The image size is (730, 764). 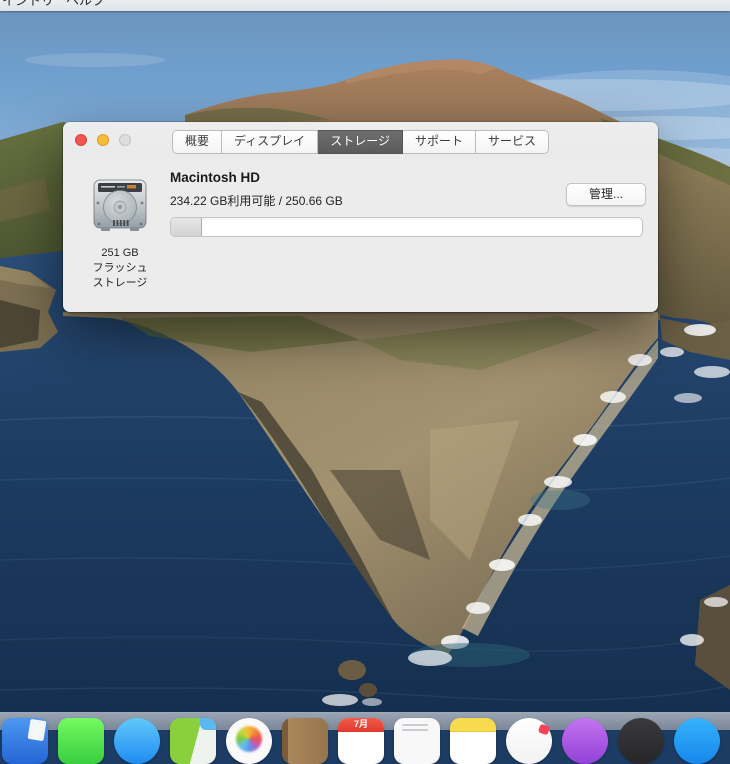 What do you see at coordinates (120, 283) in the screenshot?
I see `disk-type-line2: ストレージ` at bounding box center [120, 283].